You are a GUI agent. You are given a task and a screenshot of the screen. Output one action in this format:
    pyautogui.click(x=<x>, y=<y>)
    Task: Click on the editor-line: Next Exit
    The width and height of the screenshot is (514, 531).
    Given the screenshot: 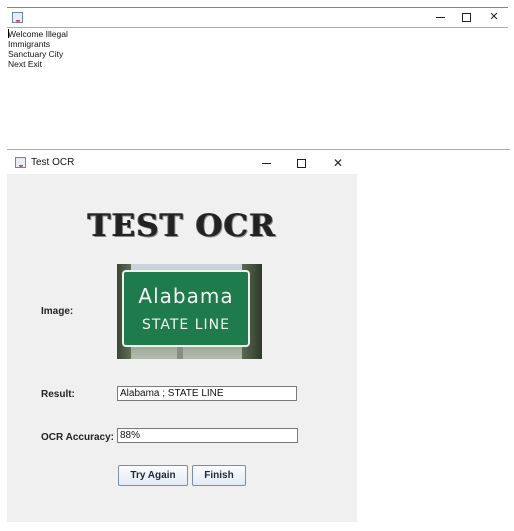 What is the action you would take?
    pyautogui.click(x=25, y=64)
    